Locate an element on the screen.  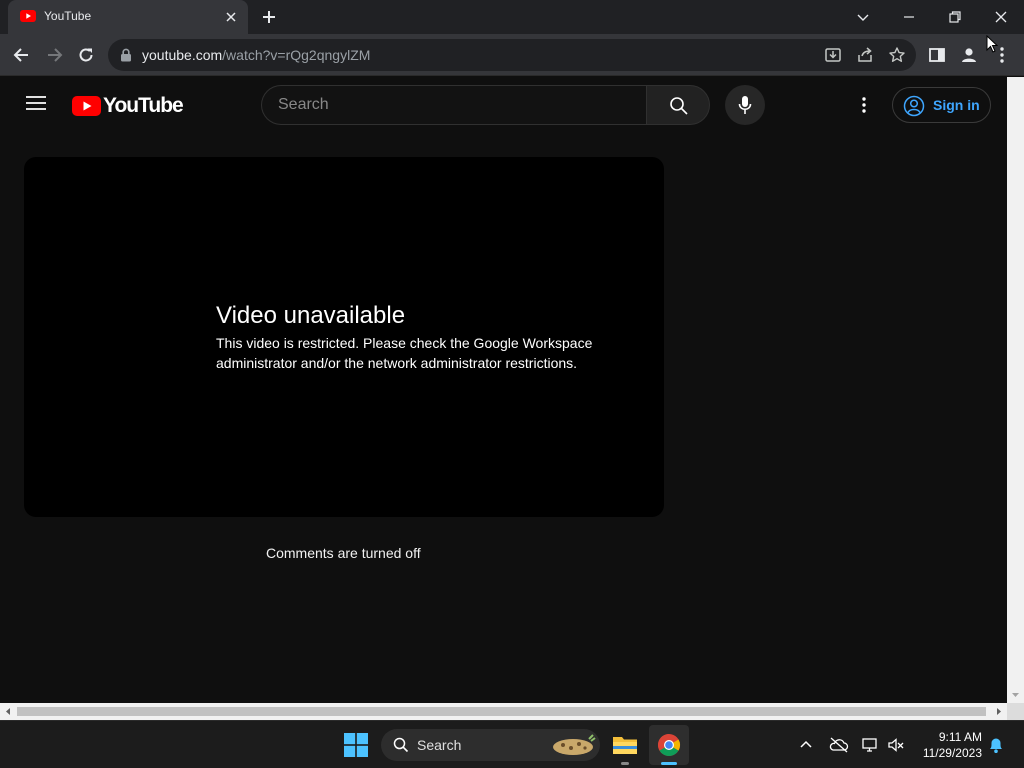
scrollbar-corner is located at coordinates (1015, 711).